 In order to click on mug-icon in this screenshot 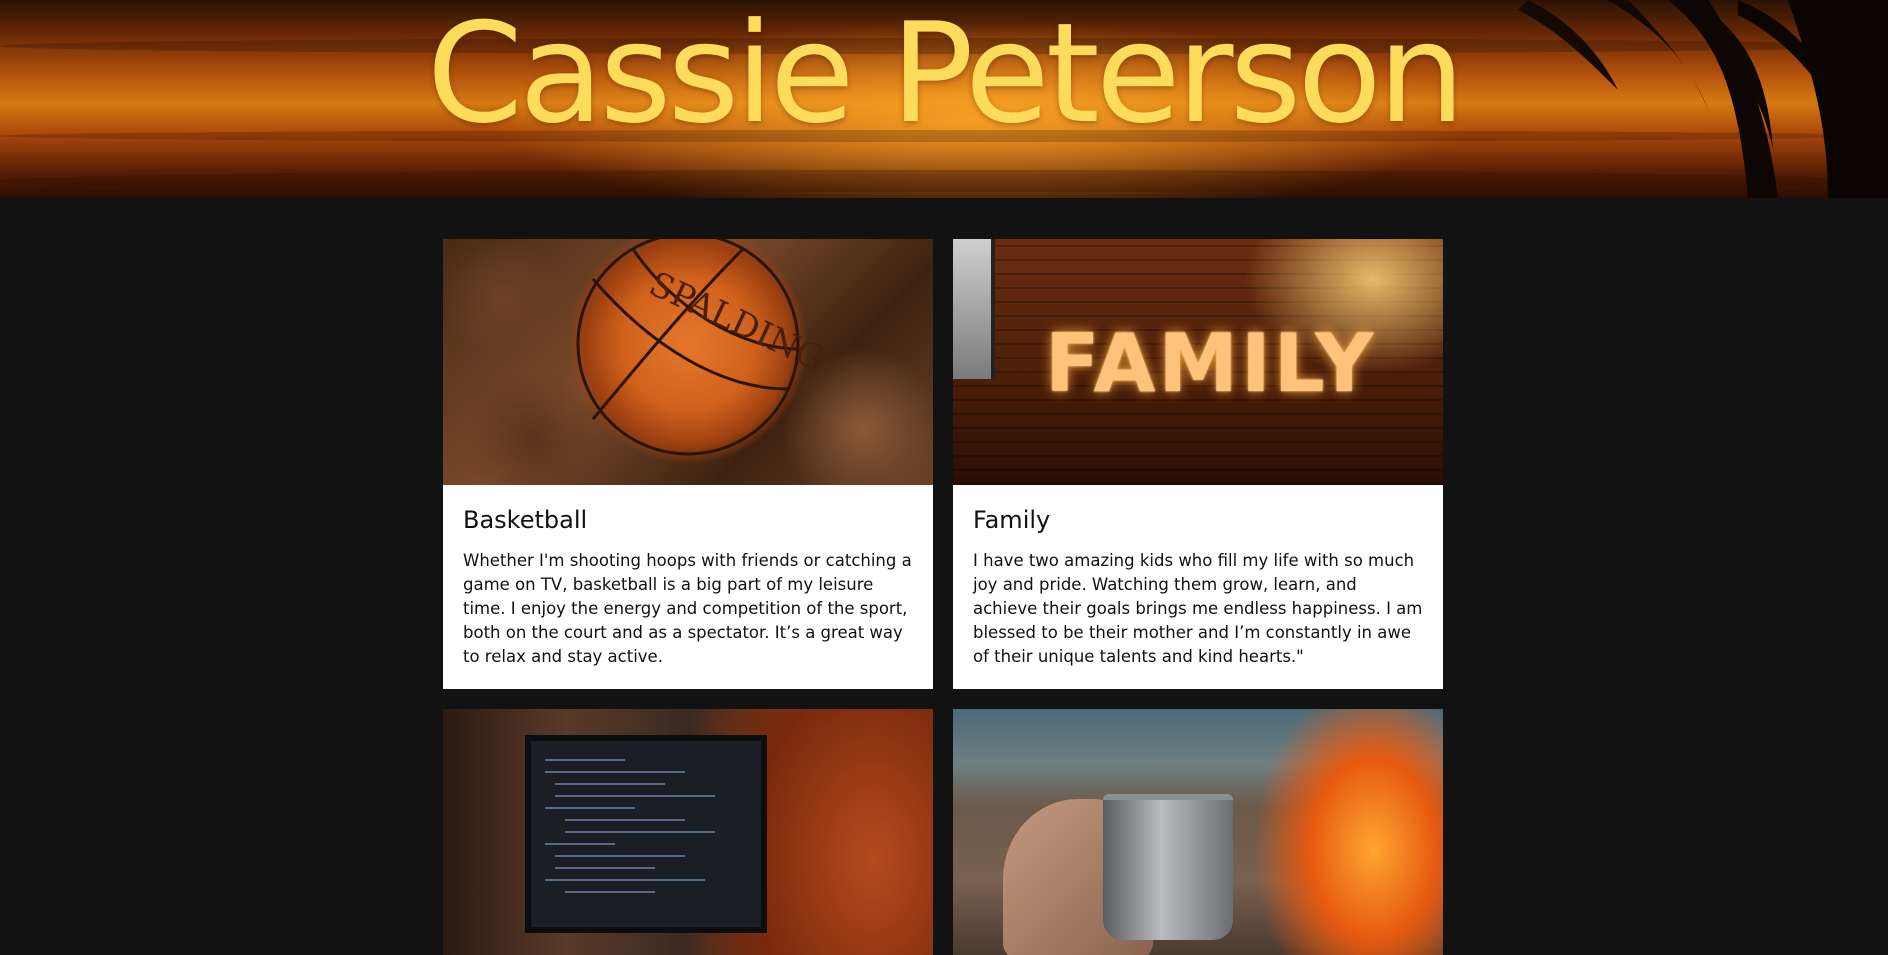, I will do `click(1168, 867)`.